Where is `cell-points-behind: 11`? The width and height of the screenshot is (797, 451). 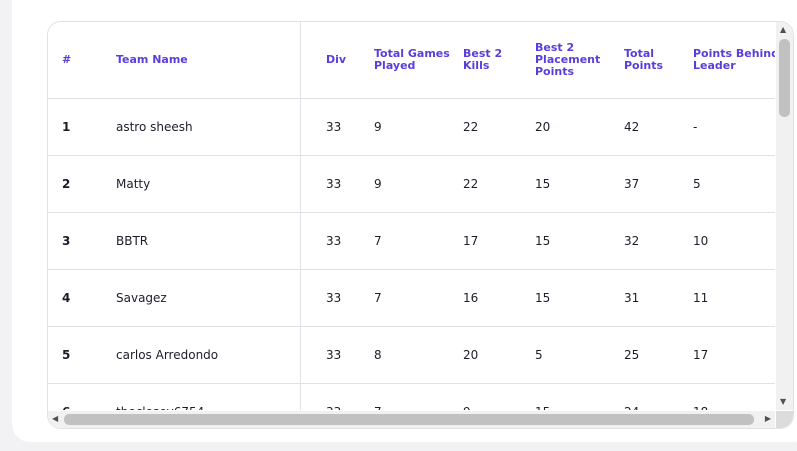
cell-points-behind: 11 is located at coordinates (734, 298).